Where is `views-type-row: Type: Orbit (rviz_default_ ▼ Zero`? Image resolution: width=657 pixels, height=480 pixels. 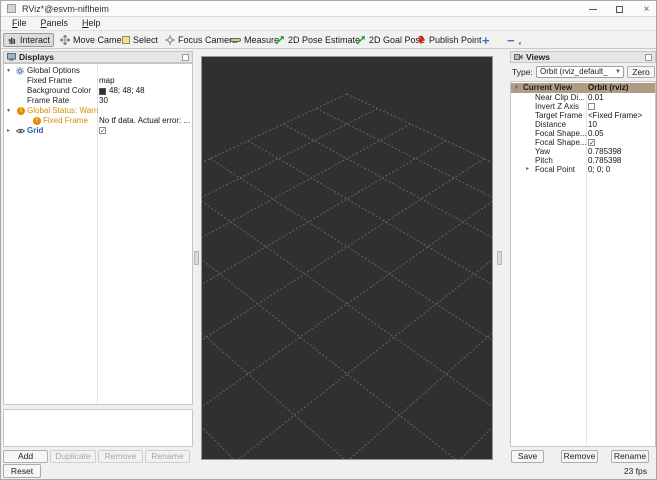
views-type-row: Type: Orbit (rviz_default_ ▼ Zero is located at coordinates (583, 72).